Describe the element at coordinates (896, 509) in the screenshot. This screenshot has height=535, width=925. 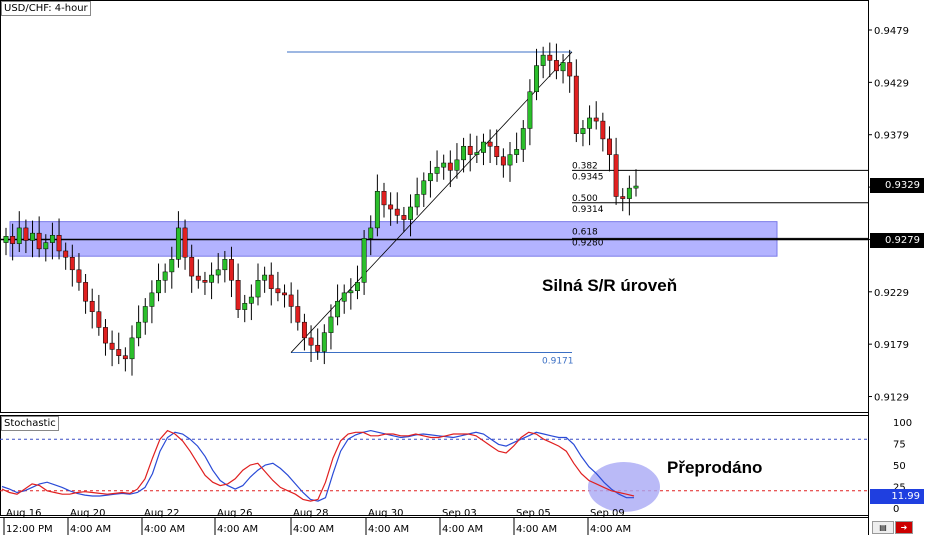
I see `stoch-tick-label: 0` at that location.